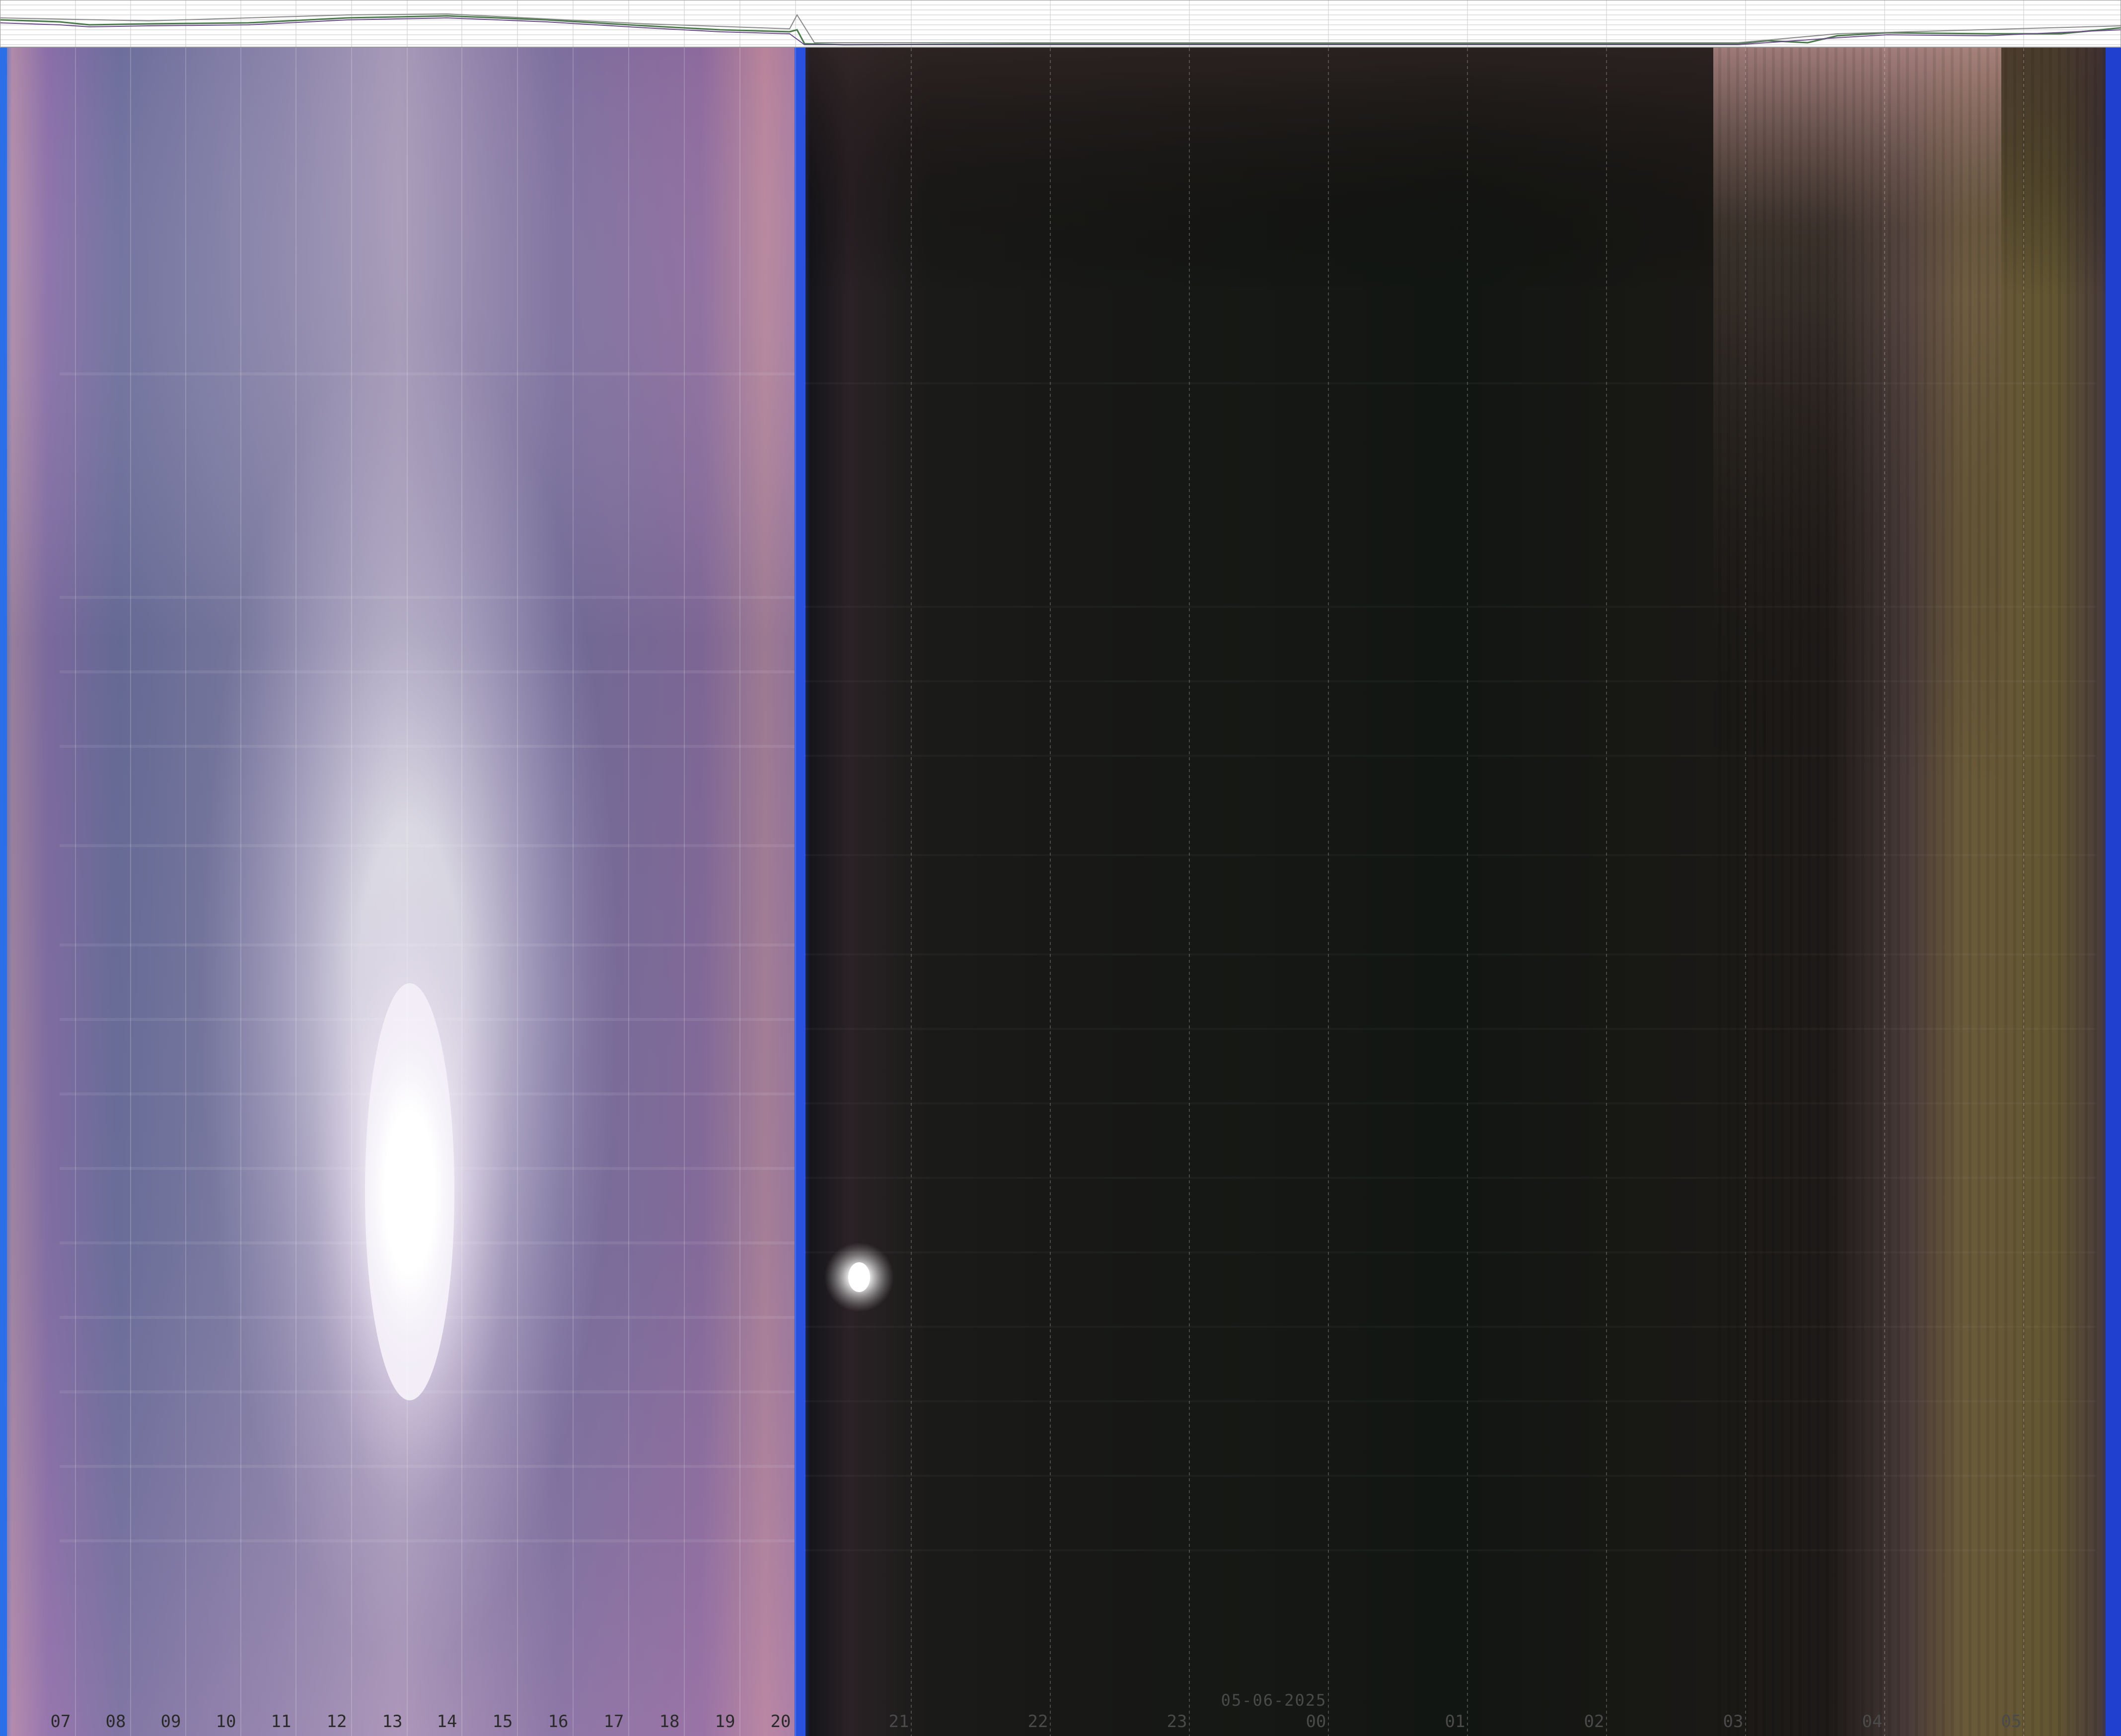 The height and width of the screenshot is (1736, 2121). What do you see at coordinates (337, 1722) in the screenshot?
I see `hour-label: 12` at bounding box center [337, 1722].